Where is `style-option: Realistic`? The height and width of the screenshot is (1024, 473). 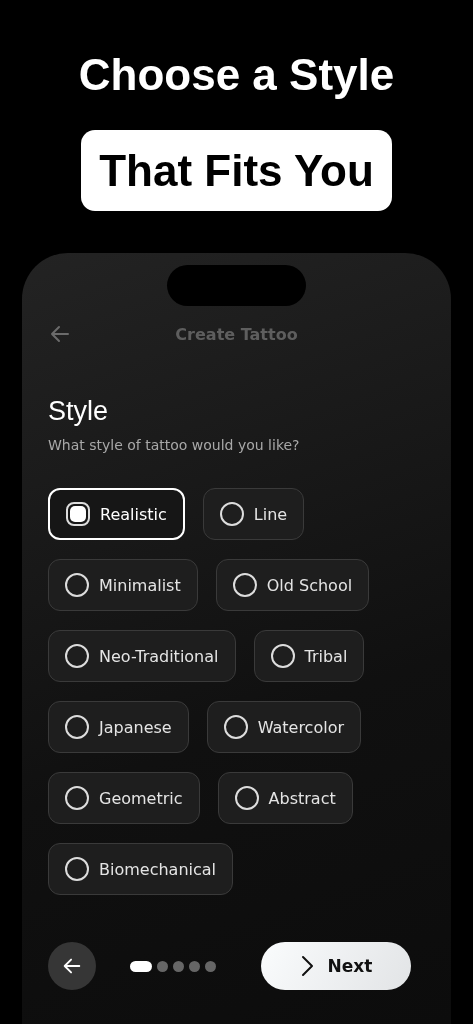 style-option: Realistic is located at coordinates (116, 514).